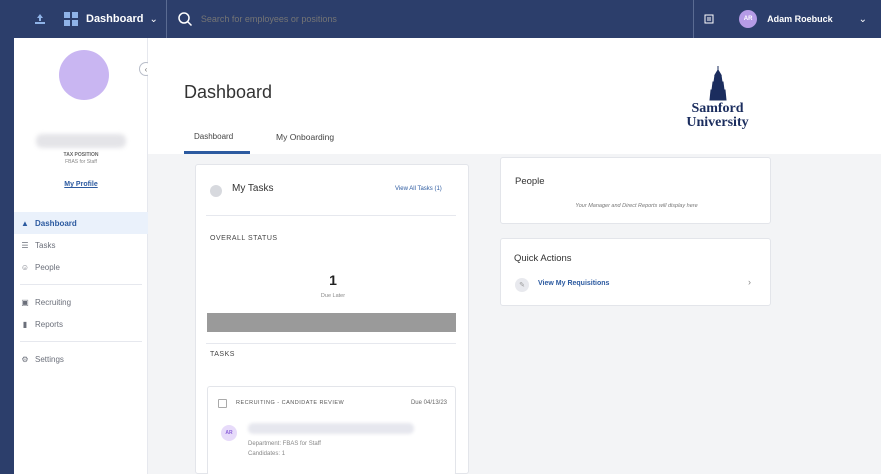 Image resolution: width=881 pixels, height=474 pixels. Describe the element at coordinates (81, 162) in the screenshot. I see `profile-department: FBAS for Staff` at that location.